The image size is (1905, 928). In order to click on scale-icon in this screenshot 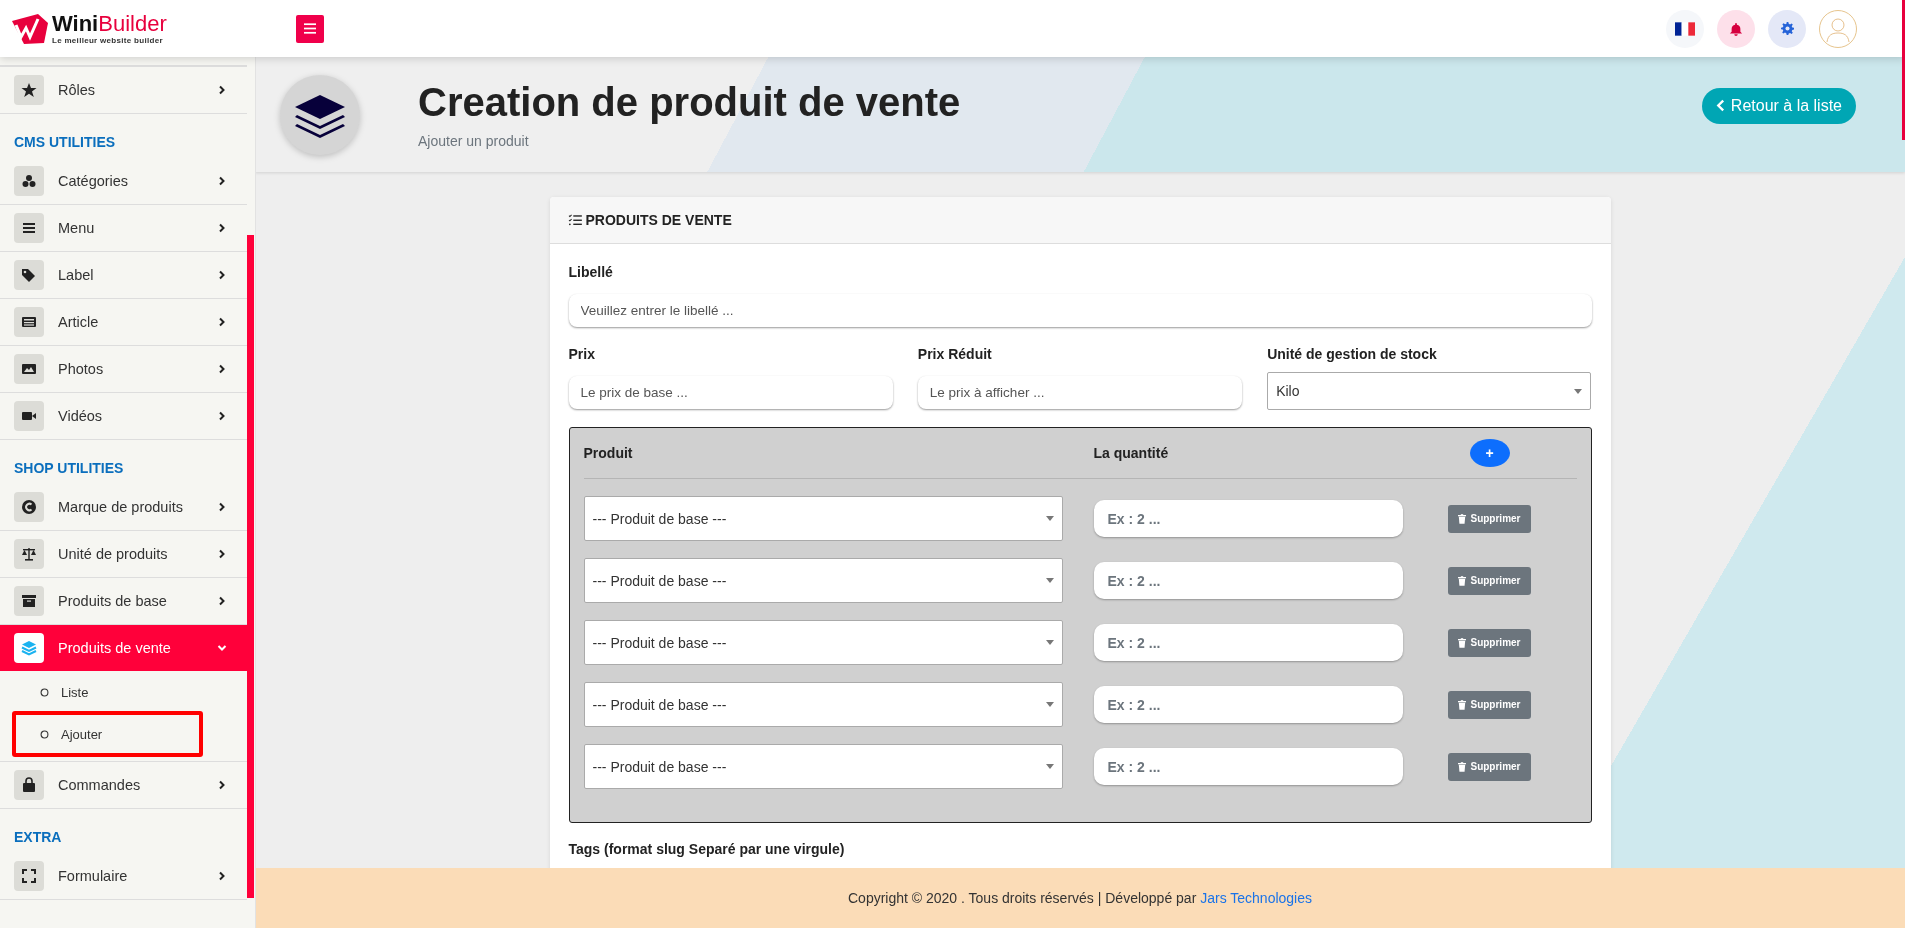, I will do `click(29, 554)`.